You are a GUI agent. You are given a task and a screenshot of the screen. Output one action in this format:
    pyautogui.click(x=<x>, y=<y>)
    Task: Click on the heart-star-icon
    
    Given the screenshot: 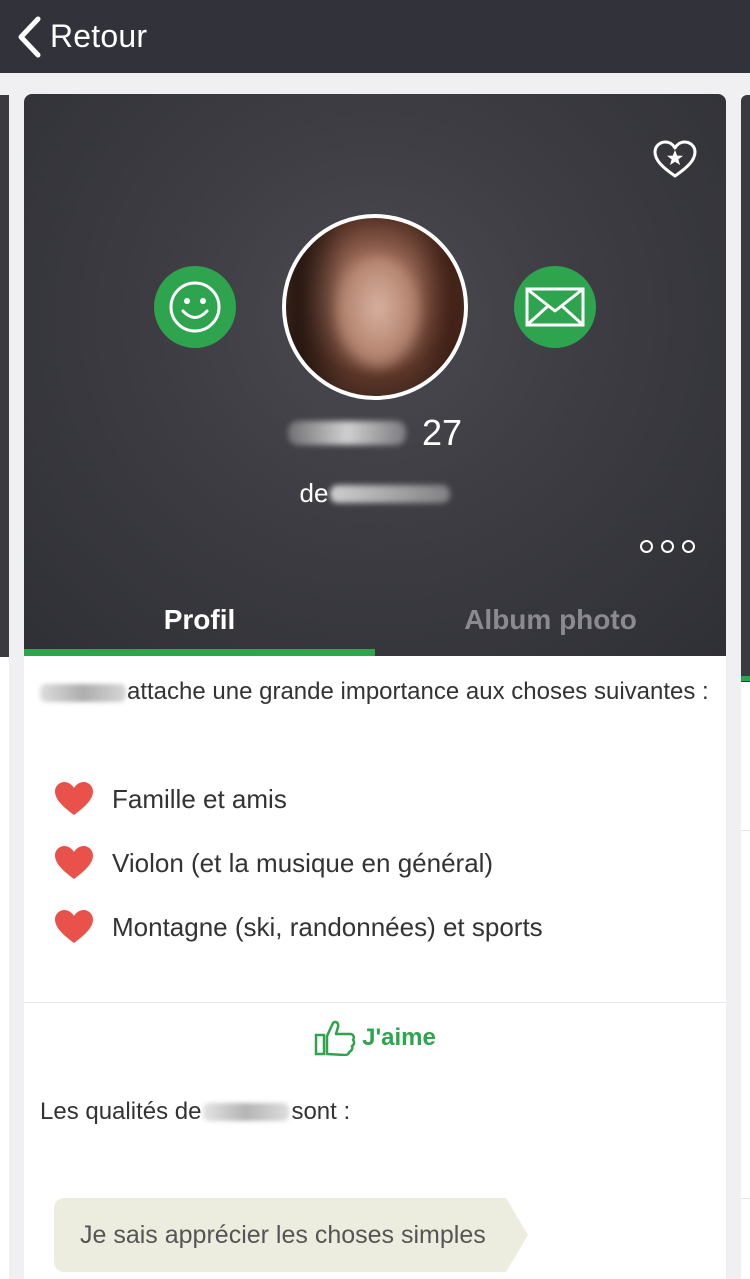 What is the action you would take?
    pyautogui.click(x=675, y=159)
    